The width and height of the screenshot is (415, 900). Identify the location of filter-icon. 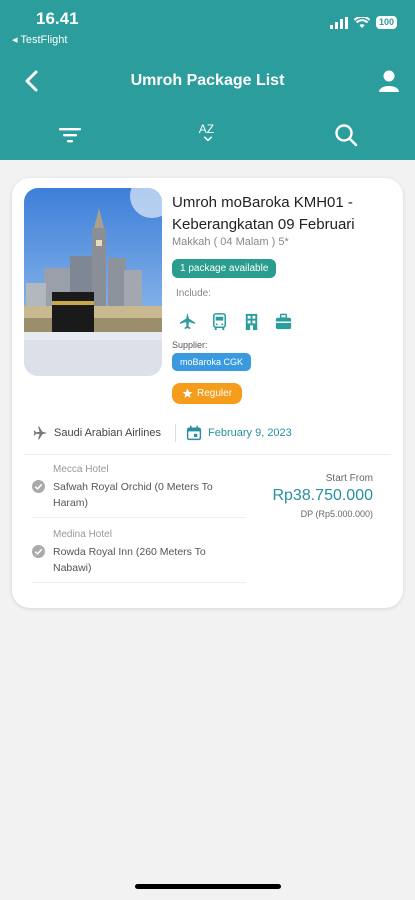
(70, 135).